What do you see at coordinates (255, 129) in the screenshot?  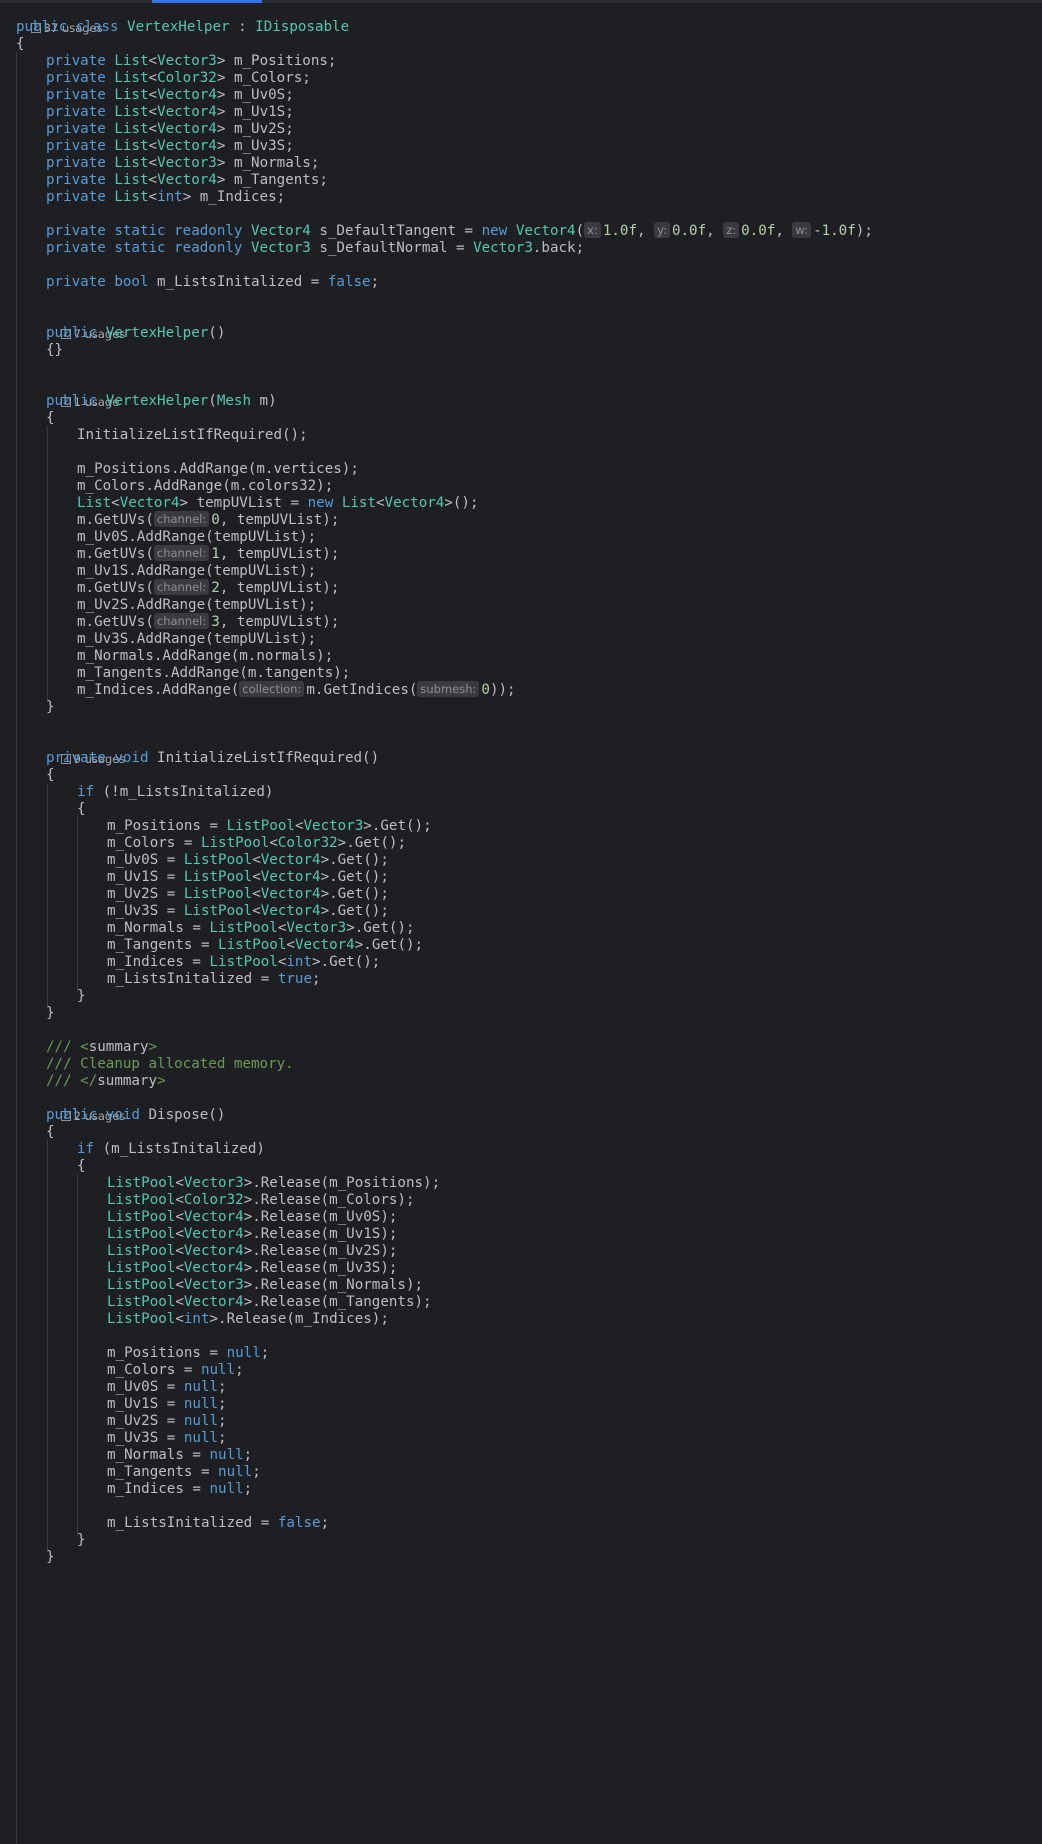 I see `code-token: > m_Uv2S;` at bounding box center [255, 129].